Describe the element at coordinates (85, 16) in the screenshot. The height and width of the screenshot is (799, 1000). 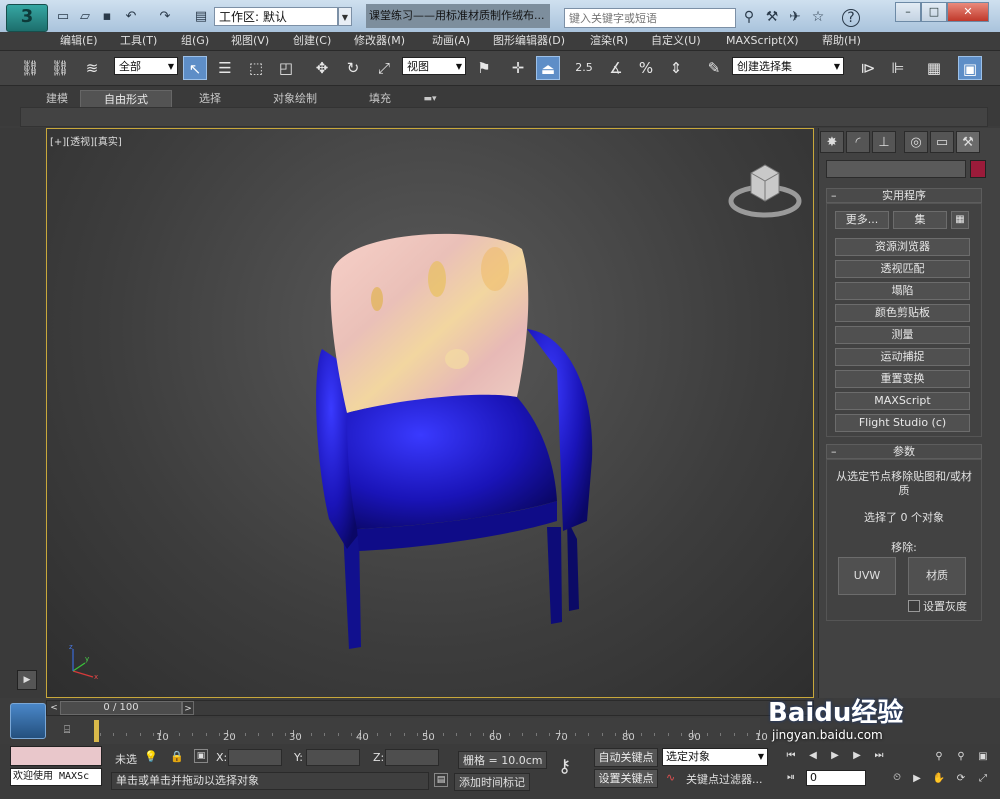
I see `open-file-icon: ▱` at that location.